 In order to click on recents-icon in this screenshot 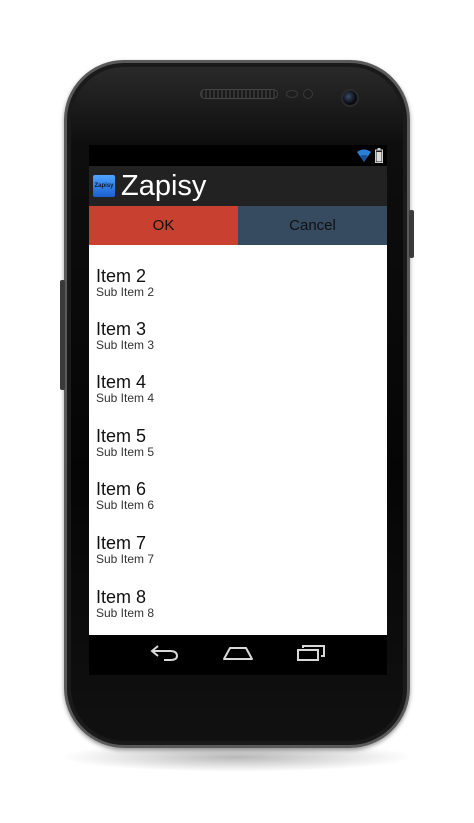, I will do `click(311, 655)`.